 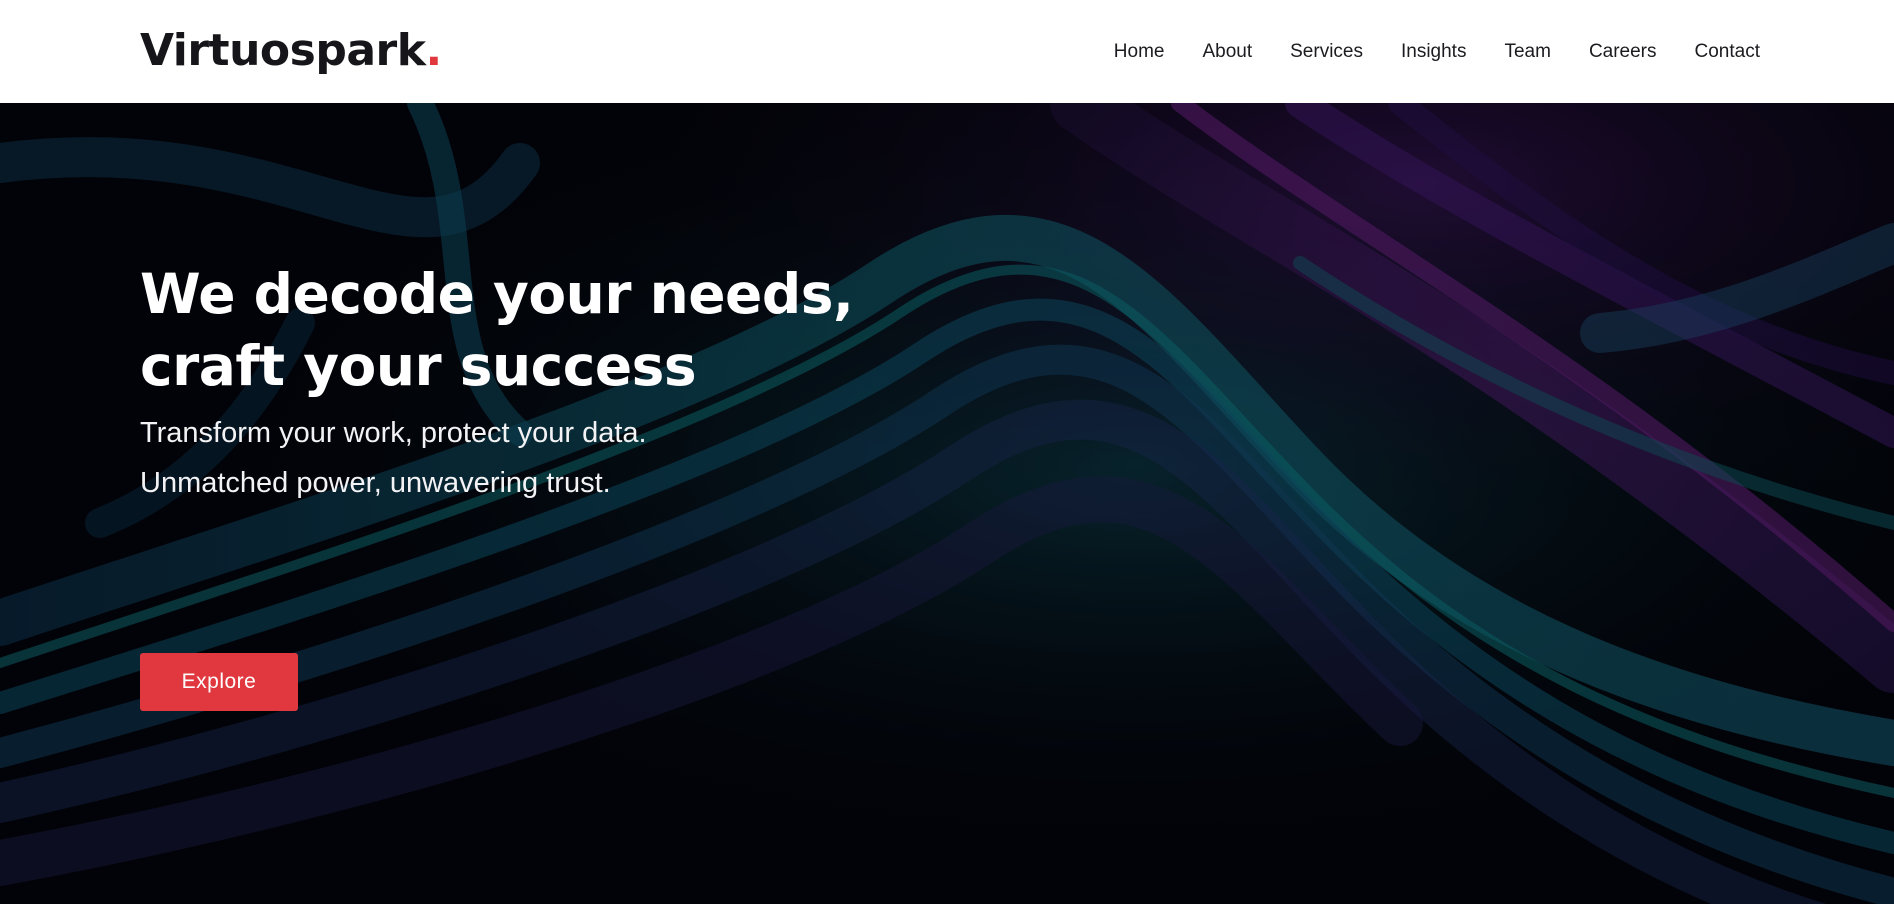 I want to click on nav-item-services: Services, so click(x=1326, y=52).